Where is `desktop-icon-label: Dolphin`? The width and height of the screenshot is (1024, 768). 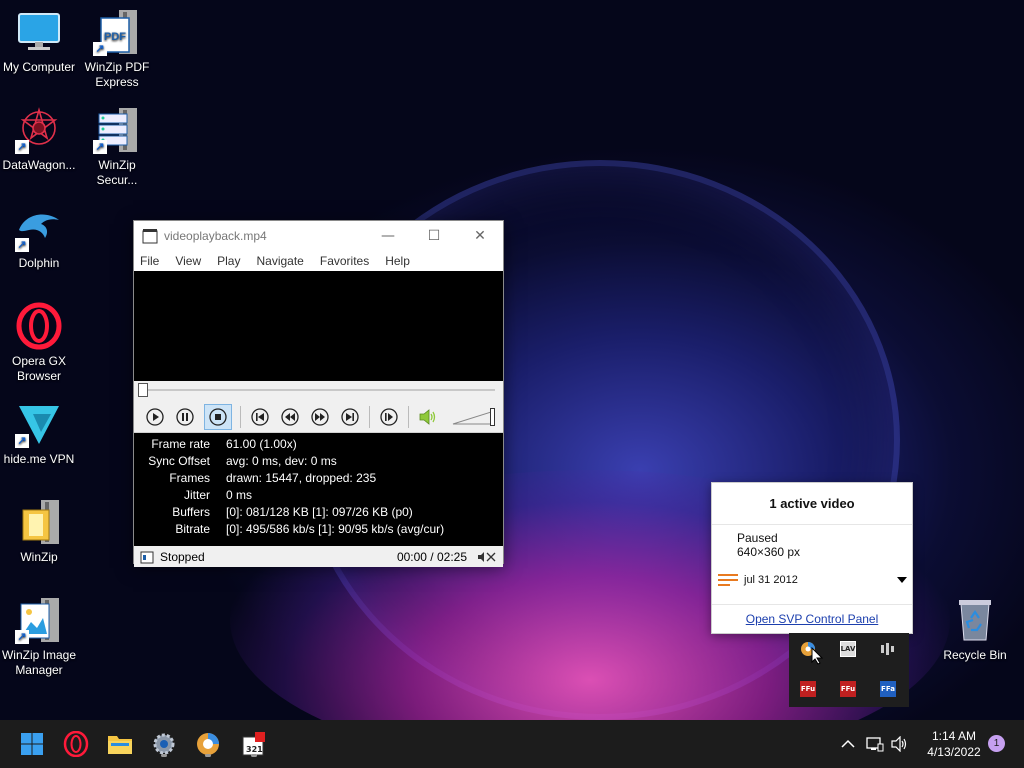
desktop-icon-label: Dolphin is located at coordinates (39, 263).